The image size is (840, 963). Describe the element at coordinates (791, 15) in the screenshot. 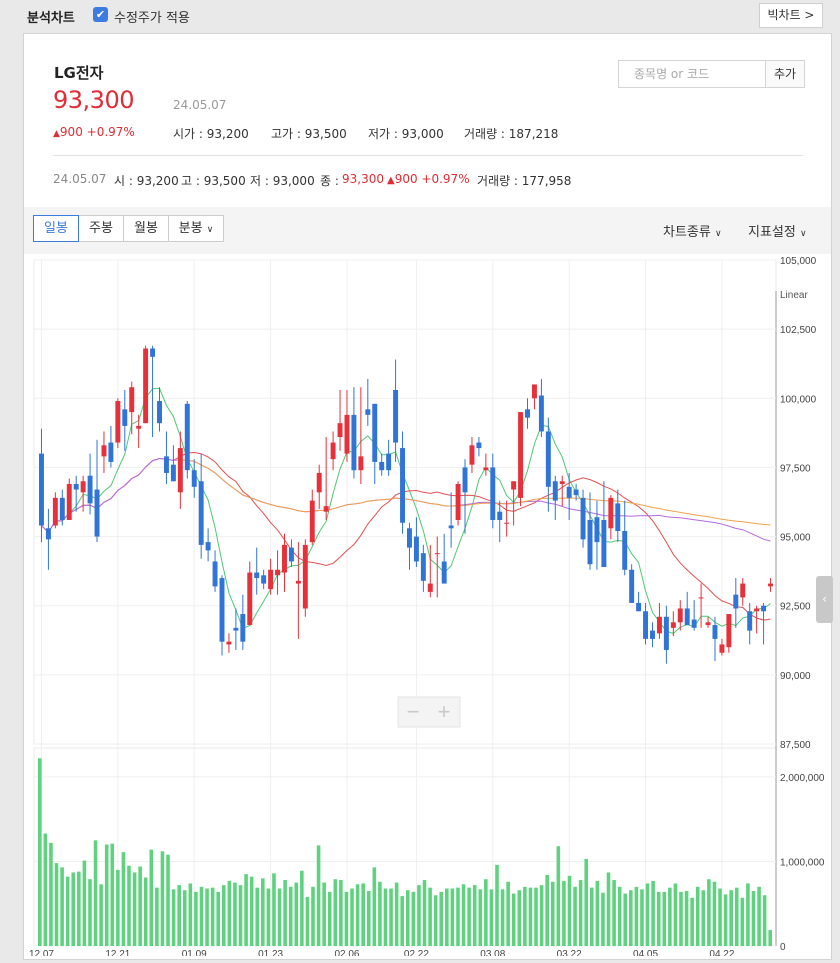

I see `big-chart-button: 빅차트 >` at that location.